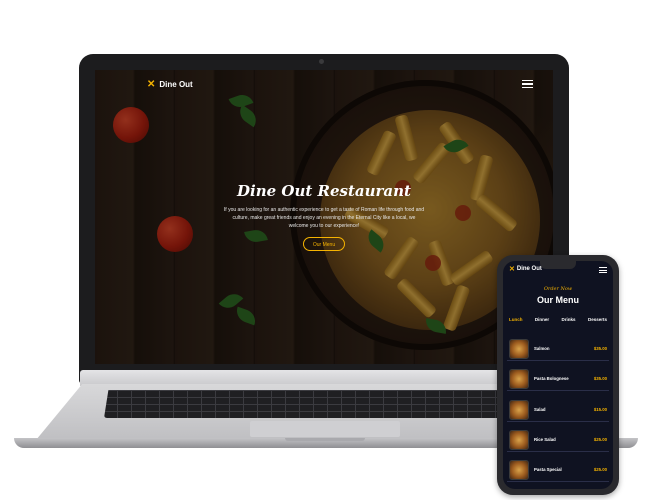 Image resolution: width=650 pixels, height=500 pixels. What do you see at coordinates (542, 348) in the screenshot?
I see `dish-name: Salmon` at bounding box center [542, 348].